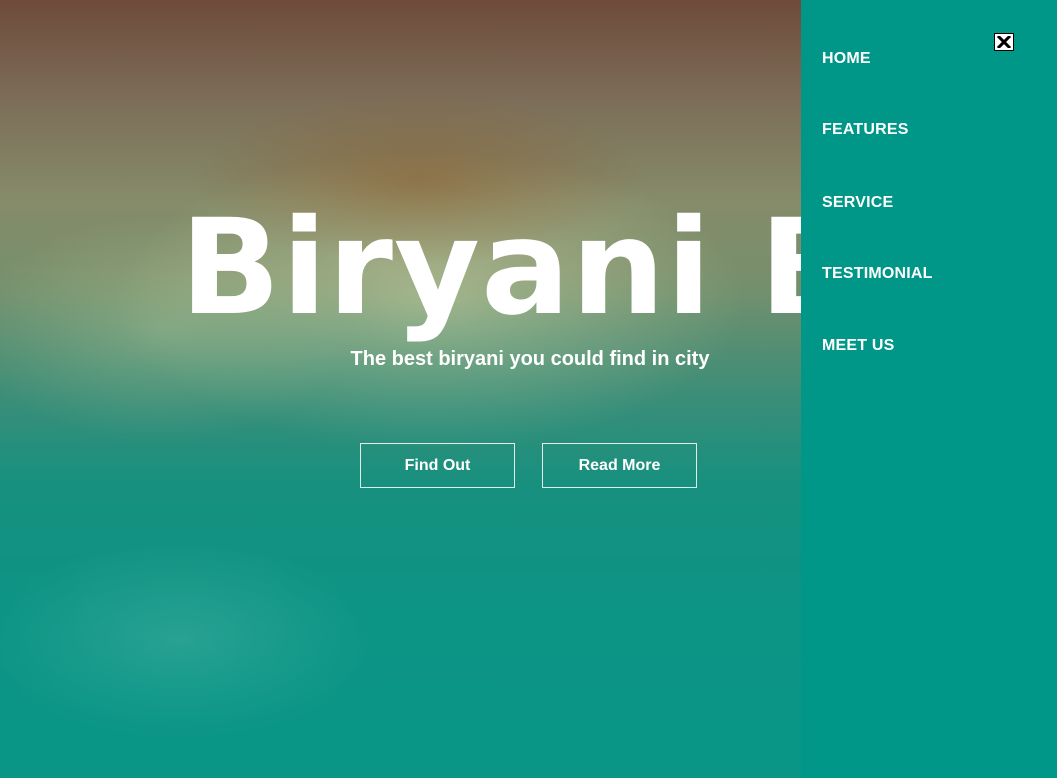 This screenshot has height=778, width=1057. What do you see at coordinates (877, 274) in the screenshot?
I see `nav-item-testimonial: TESTIMONIAL` at bounding box center [877, 274].